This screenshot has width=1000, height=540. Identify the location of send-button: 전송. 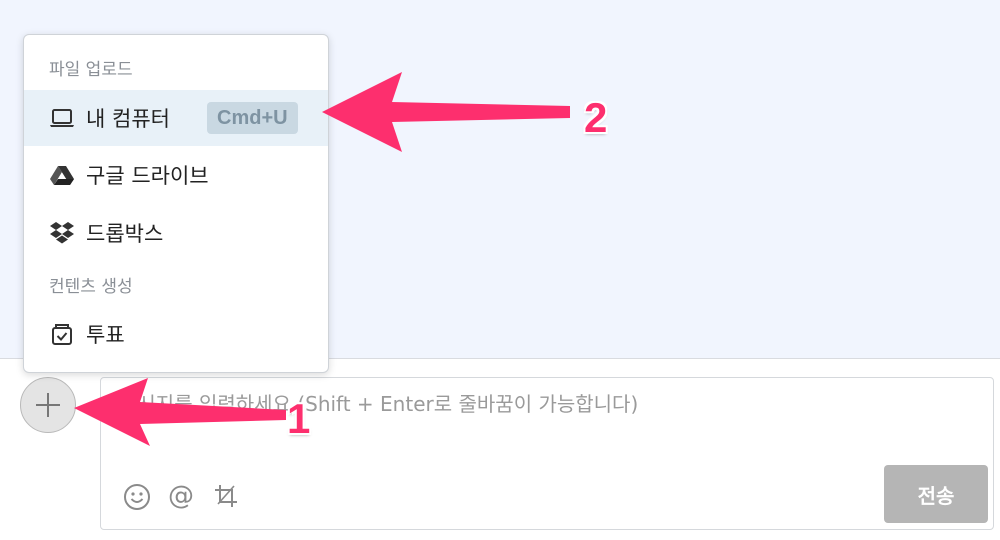
(936, 494).